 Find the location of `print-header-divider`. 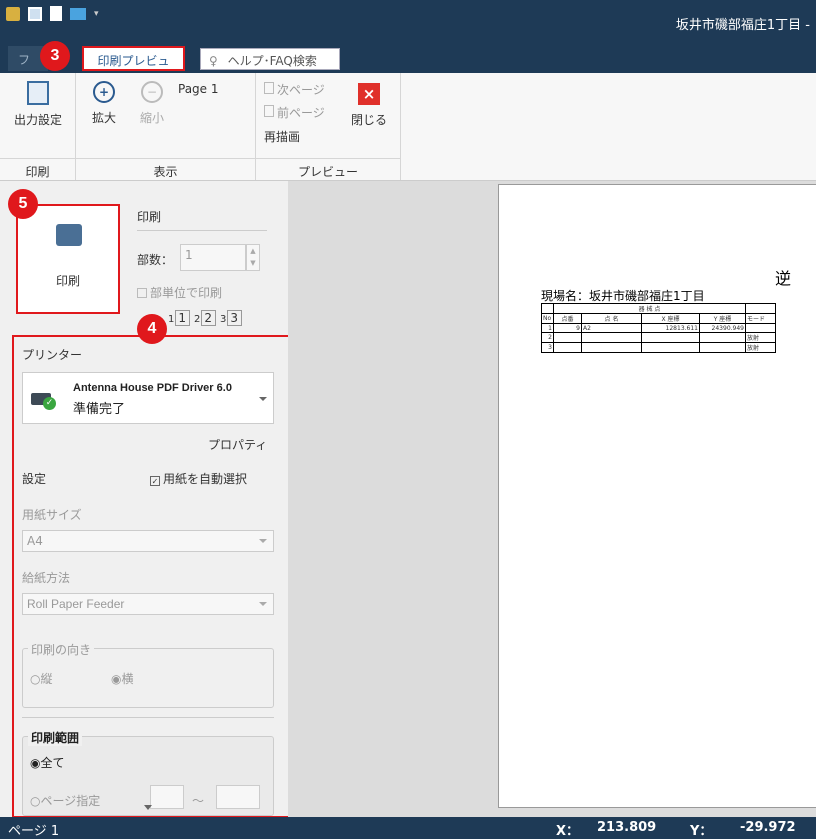

print-header-divider is located at coordinates (202, 230).